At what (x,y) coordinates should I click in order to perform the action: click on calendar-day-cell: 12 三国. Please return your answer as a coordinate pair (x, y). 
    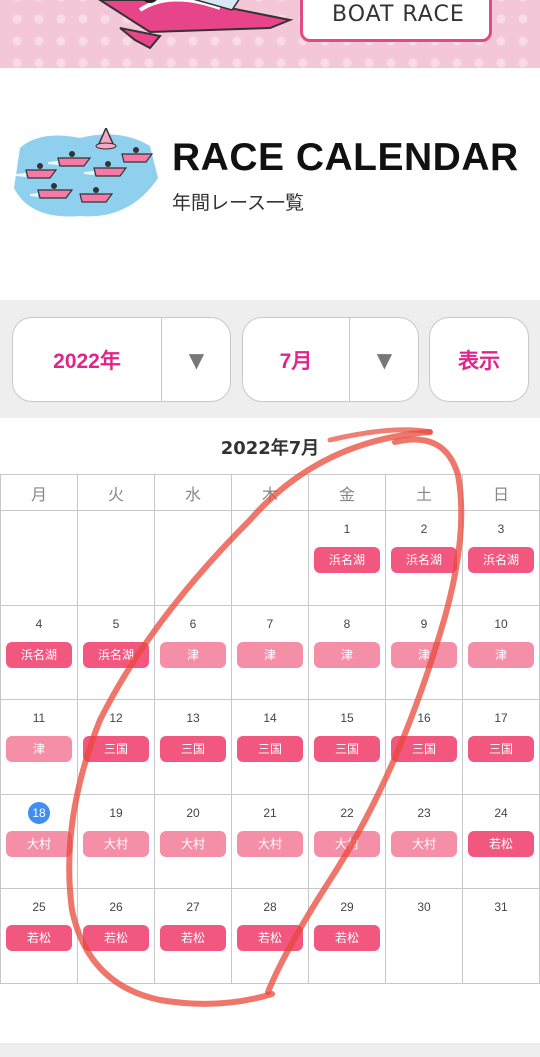
    Looking at the image, I should click on (116, 747).